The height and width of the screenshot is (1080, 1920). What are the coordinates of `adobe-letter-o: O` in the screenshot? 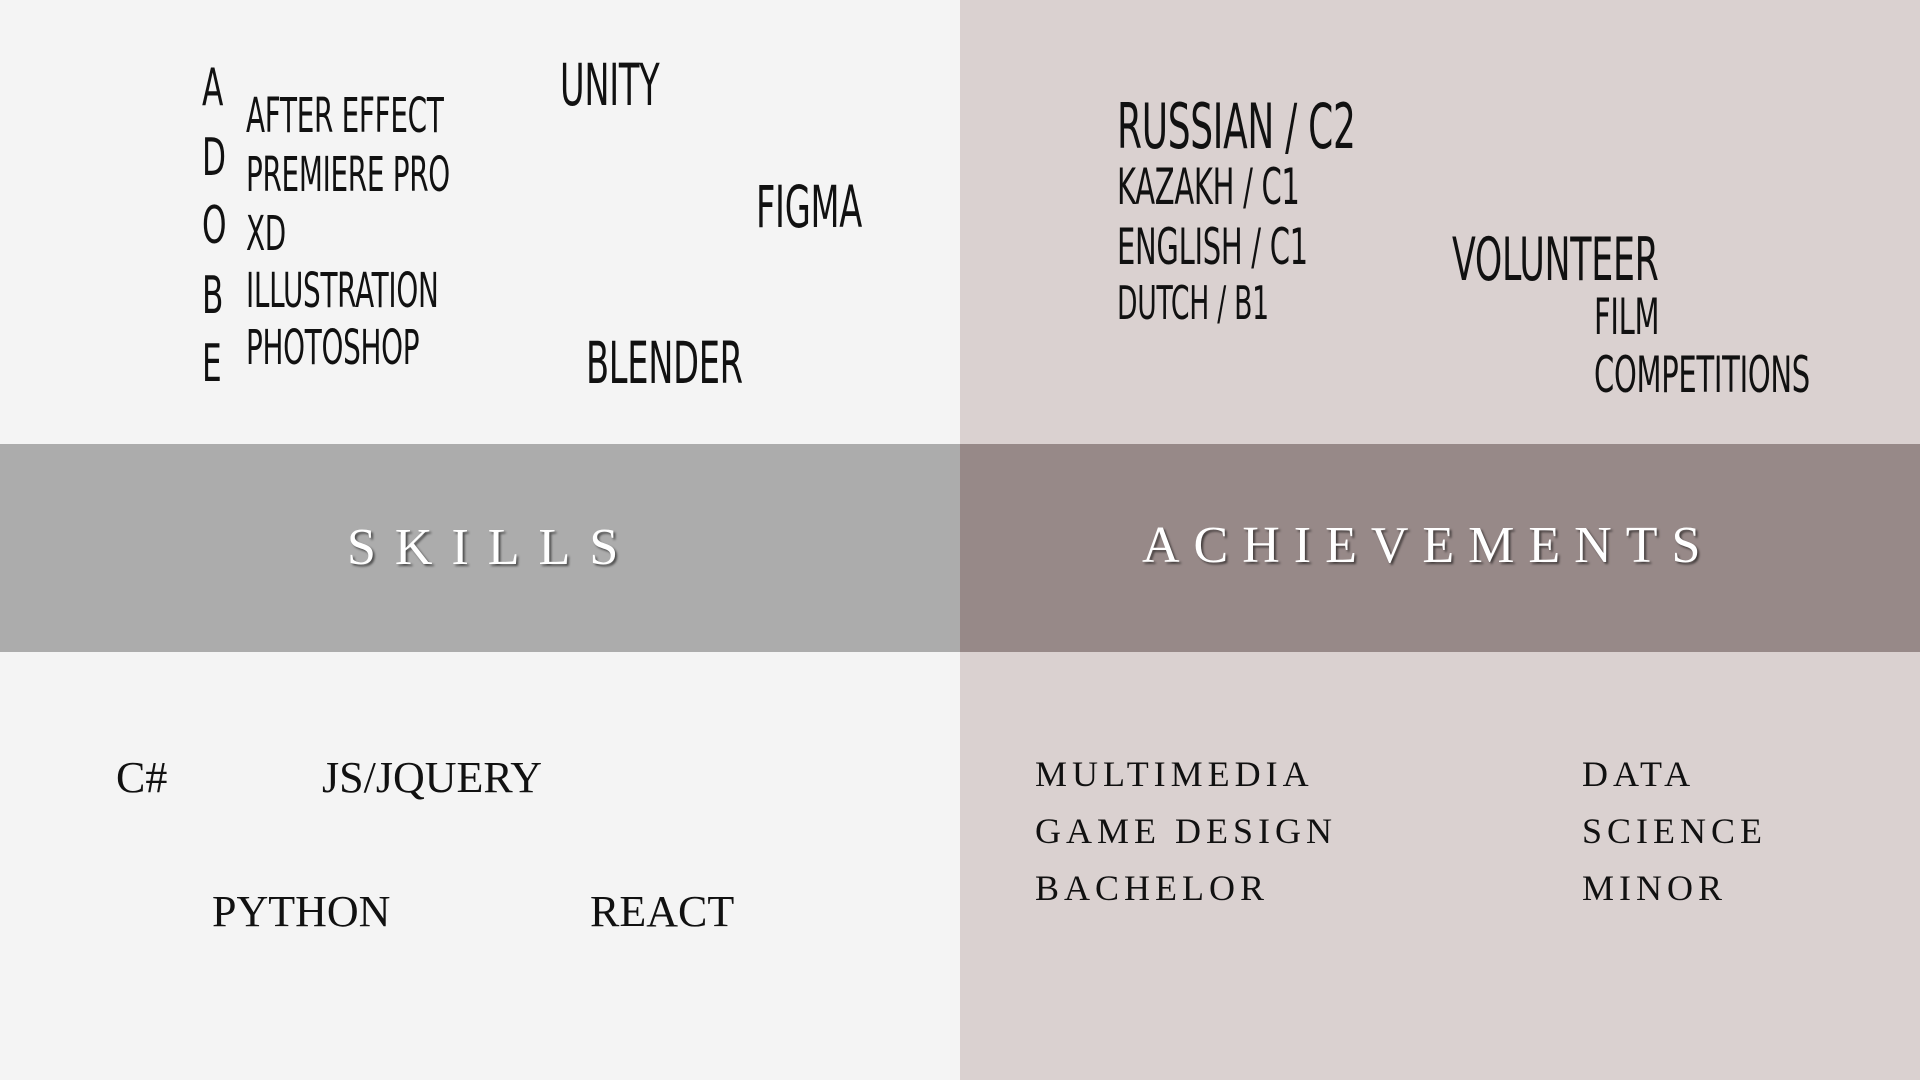 It's located at (214, 226).